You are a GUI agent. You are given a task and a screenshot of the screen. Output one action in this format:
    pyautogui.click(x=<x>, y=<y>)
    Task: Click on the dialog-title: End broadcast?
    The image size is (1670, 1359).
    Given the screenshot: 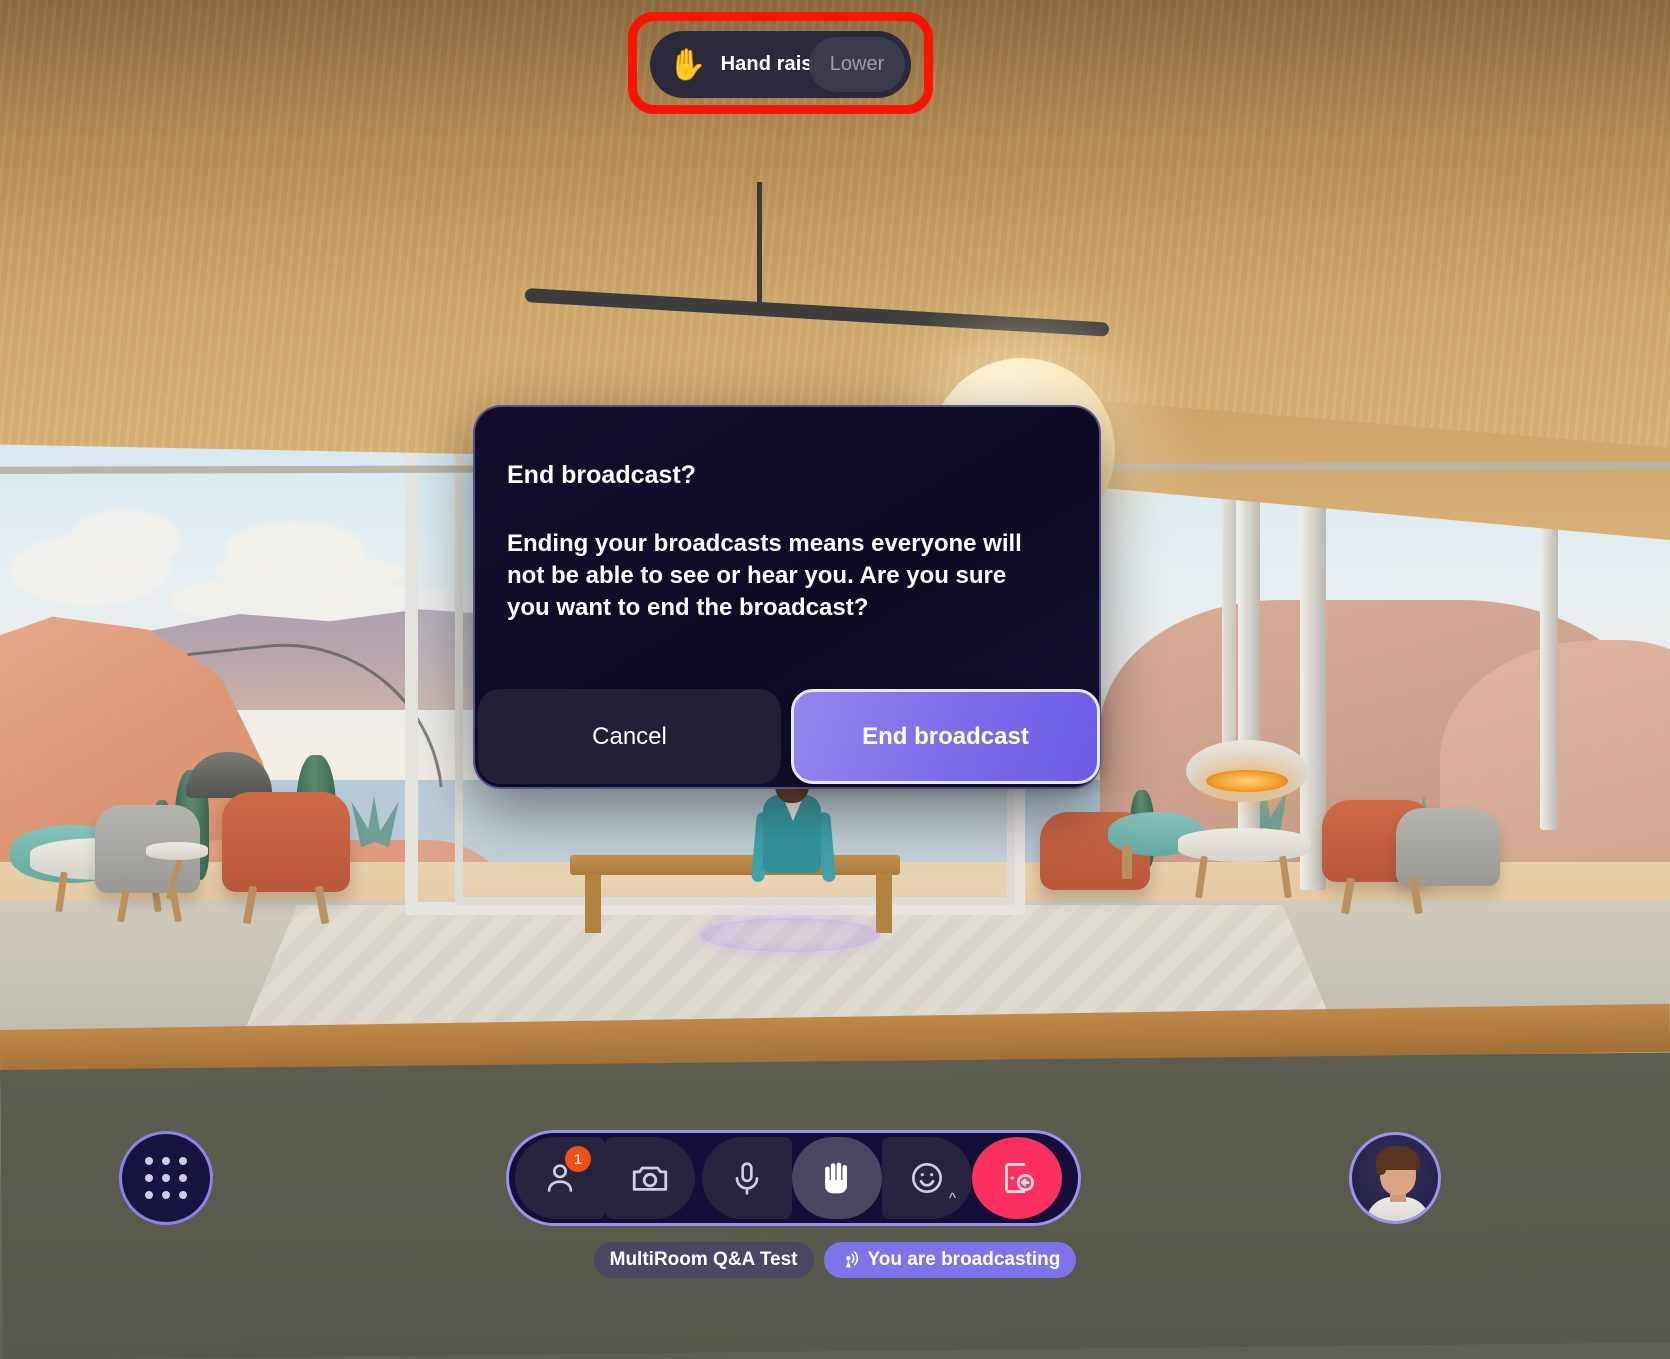 What is the action you would take?
    pyautogui.click(x=601, y=475)
    